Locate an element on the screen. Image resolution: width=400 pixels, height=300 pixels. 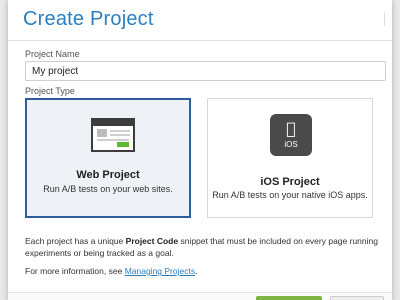
ios-app-icon:  iOS is located at coordinates (291, 135).